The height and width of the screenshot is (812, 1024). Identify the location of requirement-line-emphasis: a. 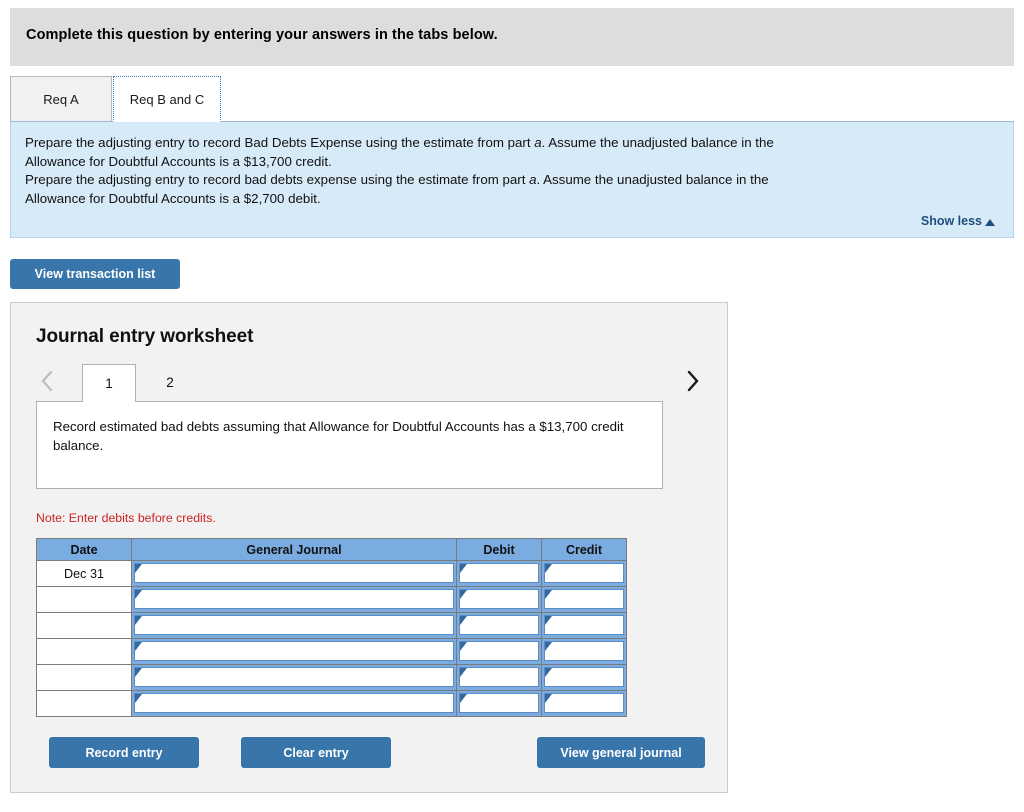
(538, 142).